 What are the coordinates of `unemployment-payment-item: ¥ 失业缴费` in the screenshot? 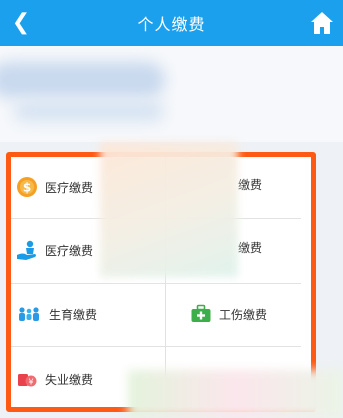 It's located at (54, 379).